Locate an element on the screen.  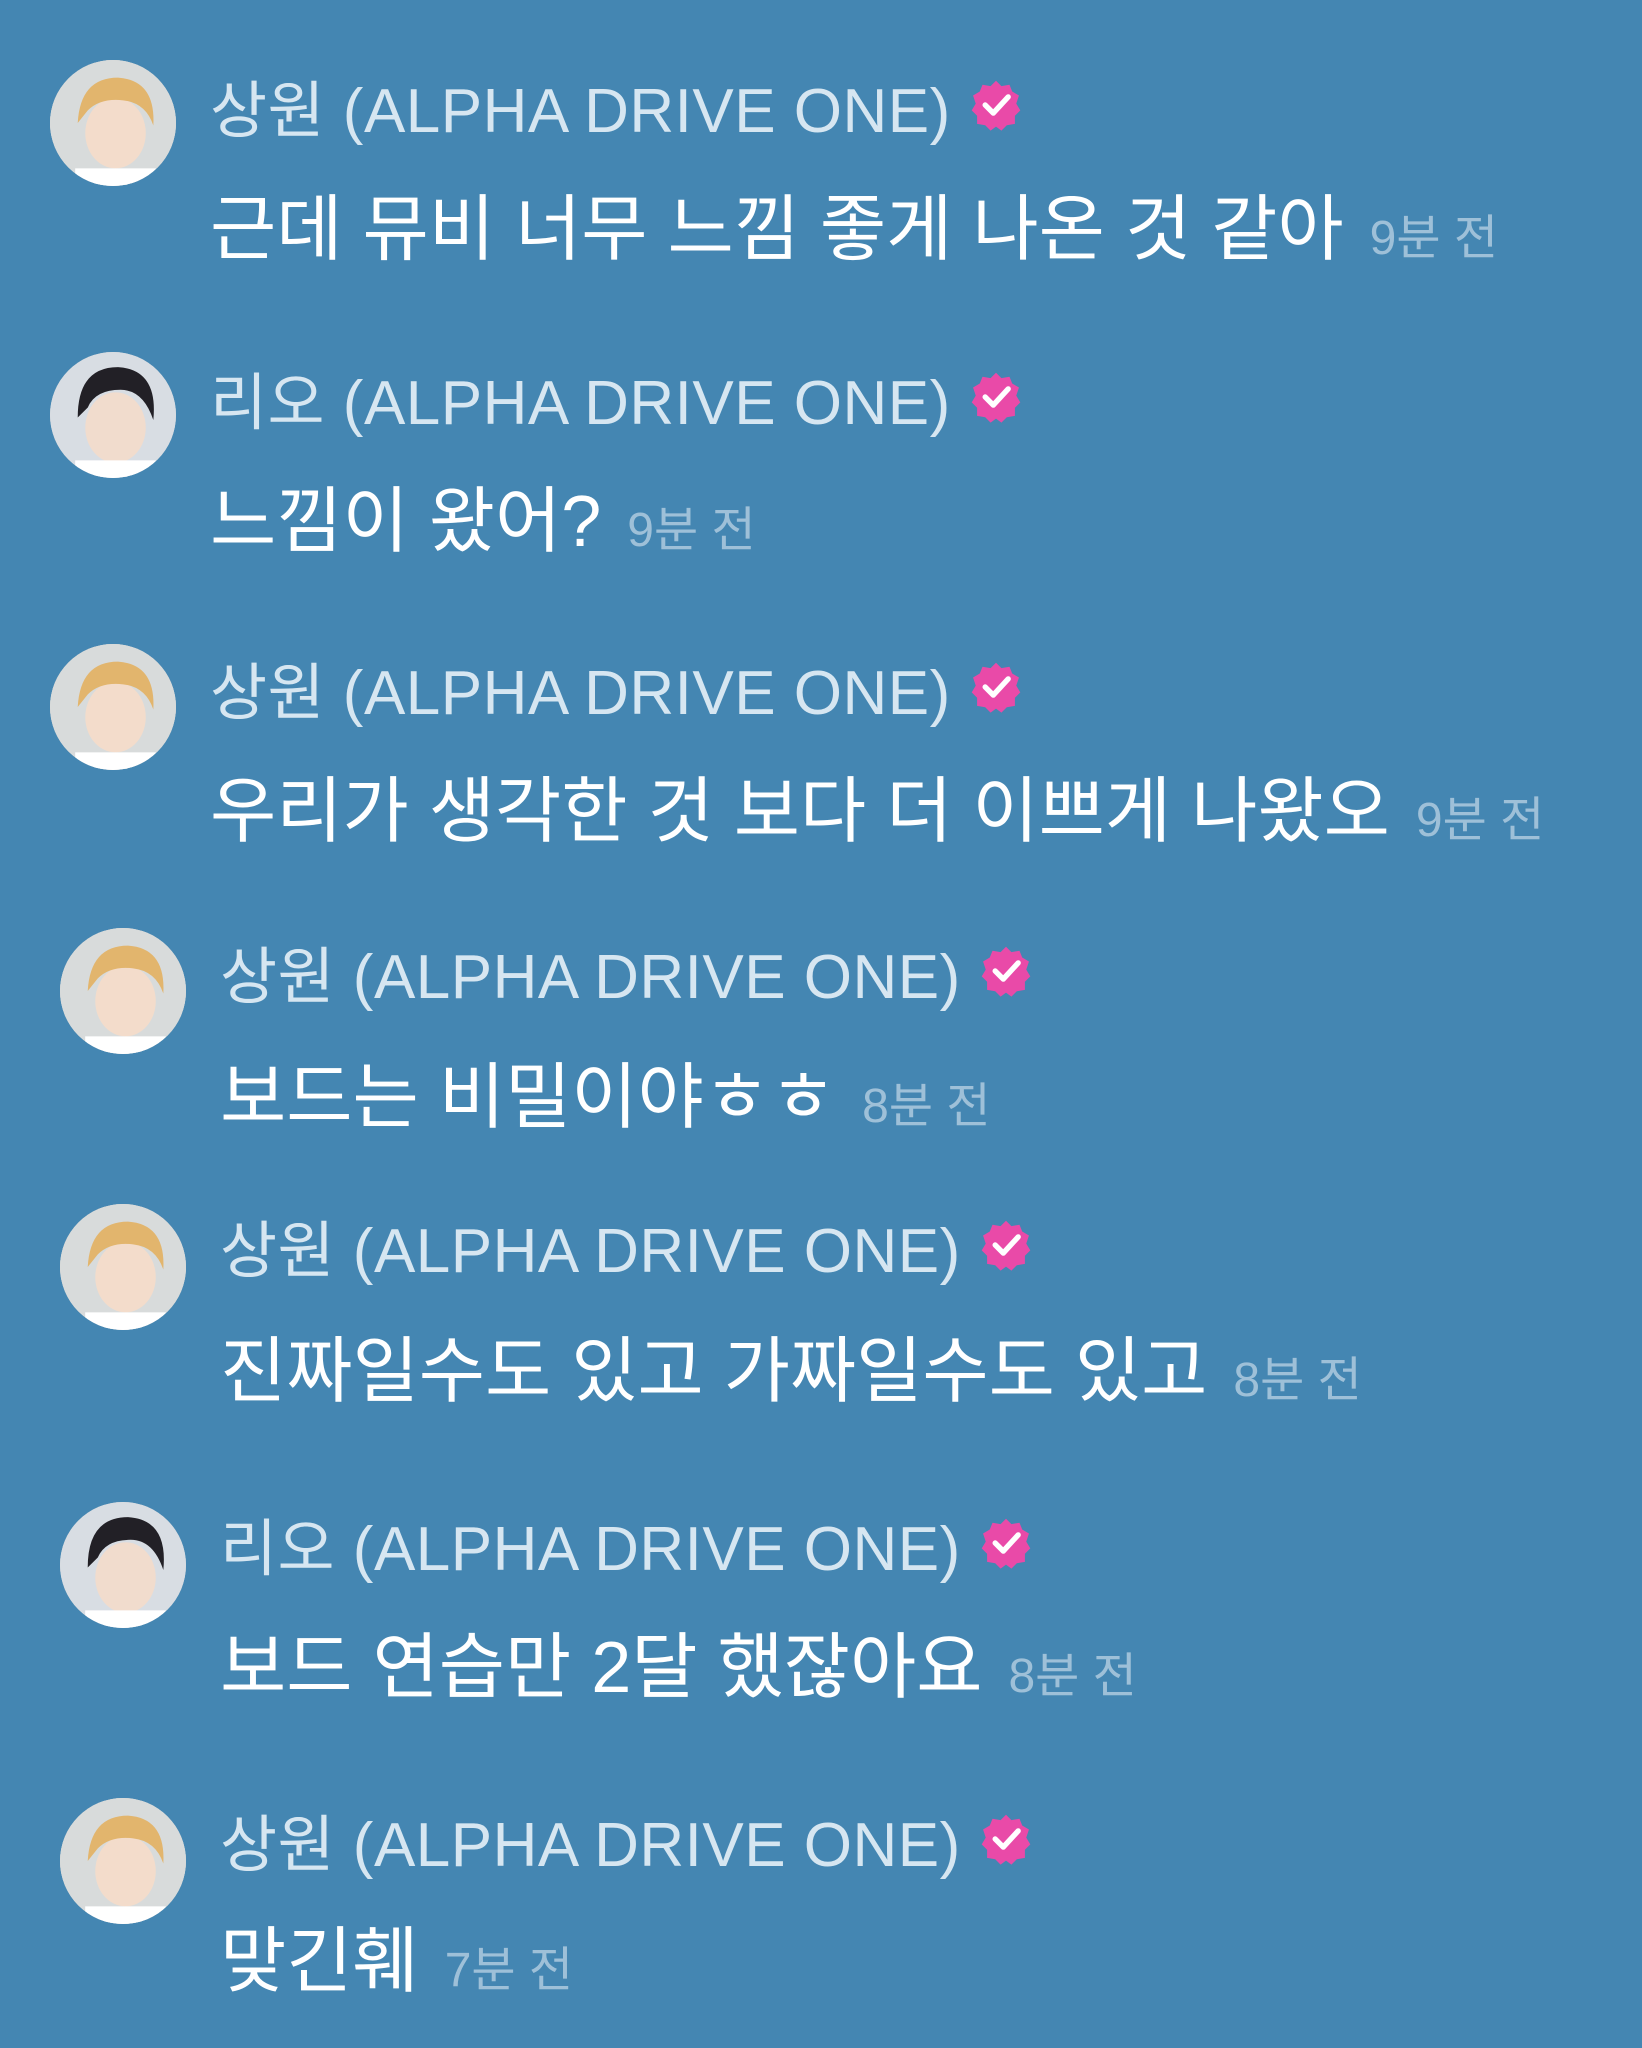
message-text: 보드는 비밀이야ㅎㅎ is located at coordinates (528, 1098).